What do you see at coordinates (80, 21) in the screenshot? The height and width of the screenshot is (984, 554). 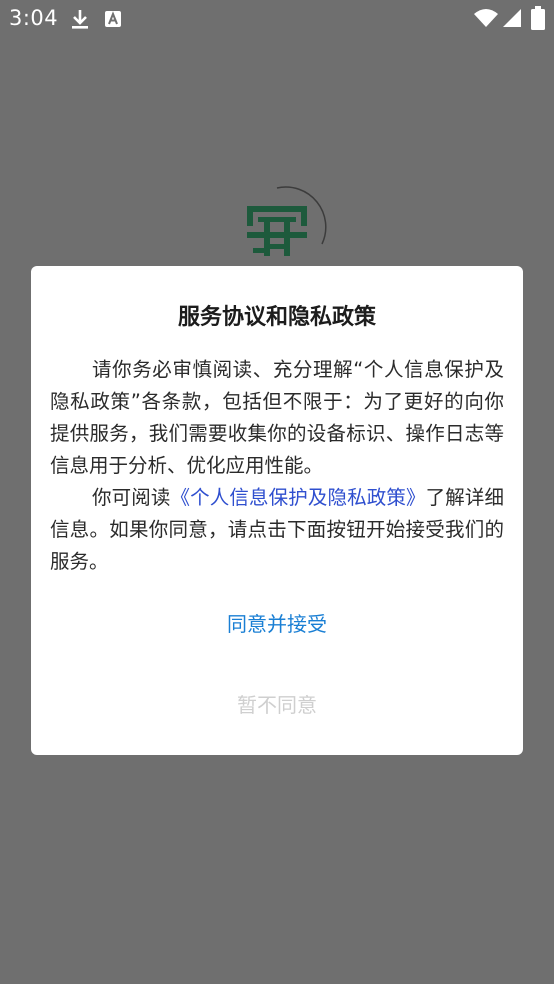 I see `download-icon` at bounding box center [80, 21].